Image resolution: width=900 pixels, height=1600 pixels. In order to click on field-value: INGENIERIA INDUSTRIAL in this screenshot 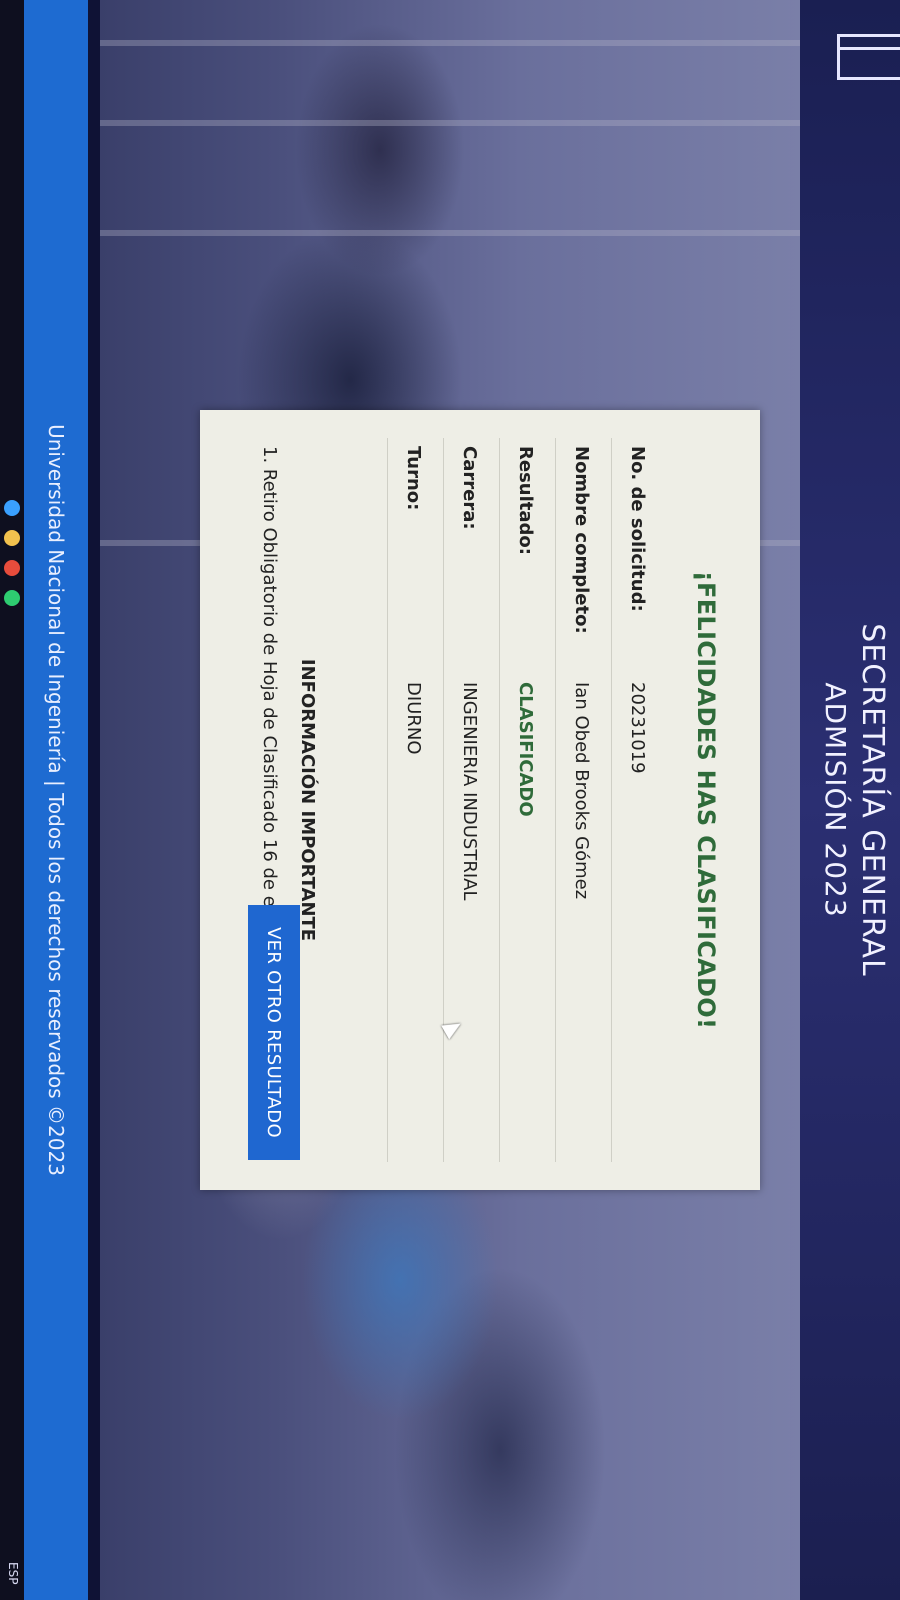, I will do `click(469, 791)`.